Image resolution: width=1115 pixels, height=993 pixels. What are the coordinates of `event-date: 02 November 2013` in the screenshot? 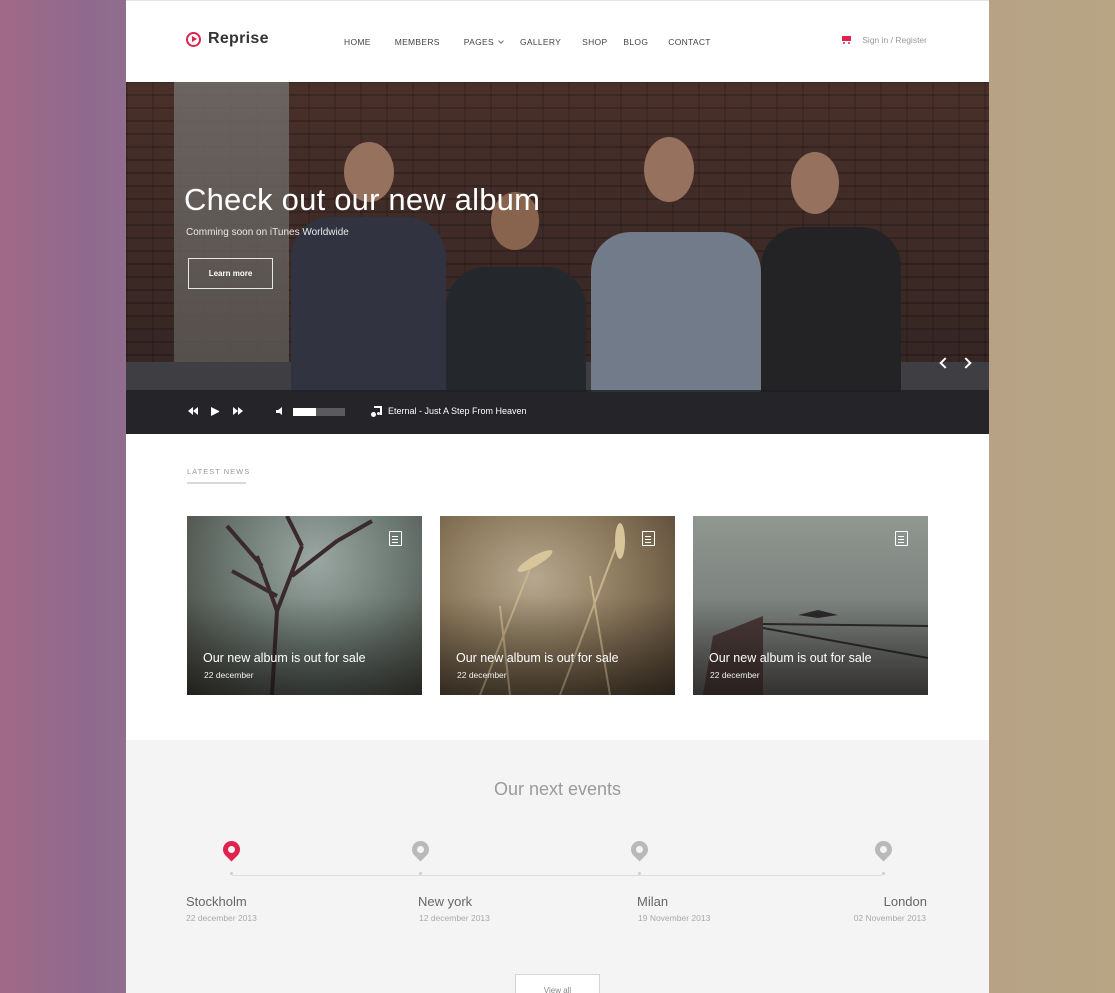 It's located at (889, 918).